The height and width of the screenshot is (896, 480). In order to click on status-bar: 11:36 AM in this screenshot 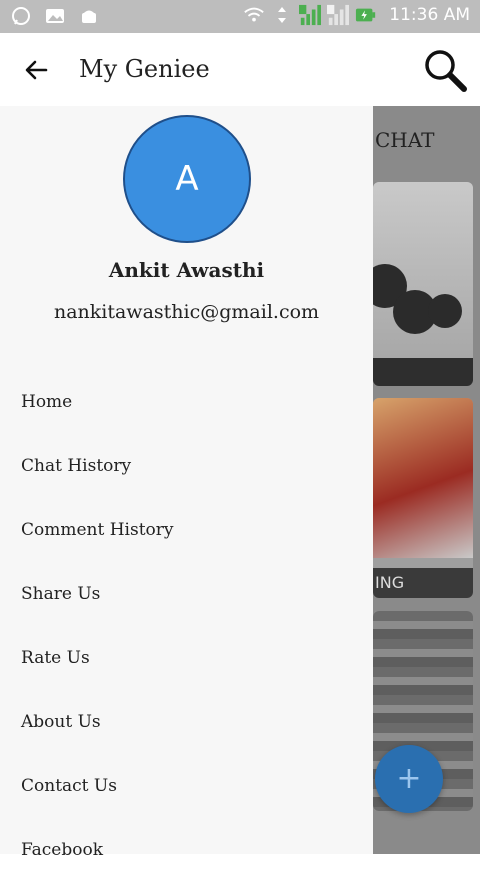, I will do `click(240, 16)`.